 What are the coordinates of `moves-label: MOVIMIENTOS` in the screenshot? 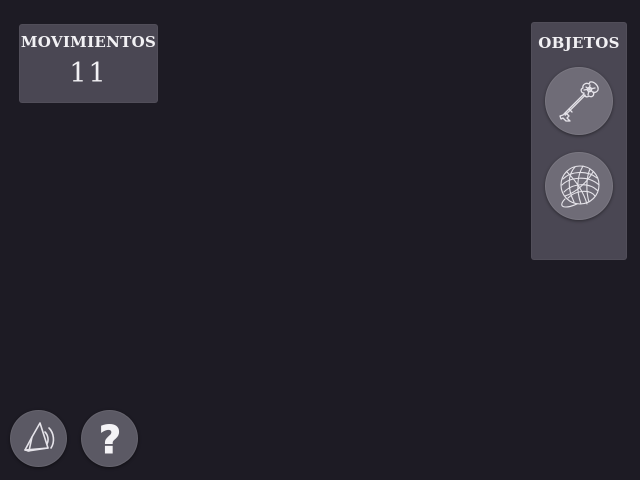 It's located at (88, 42).